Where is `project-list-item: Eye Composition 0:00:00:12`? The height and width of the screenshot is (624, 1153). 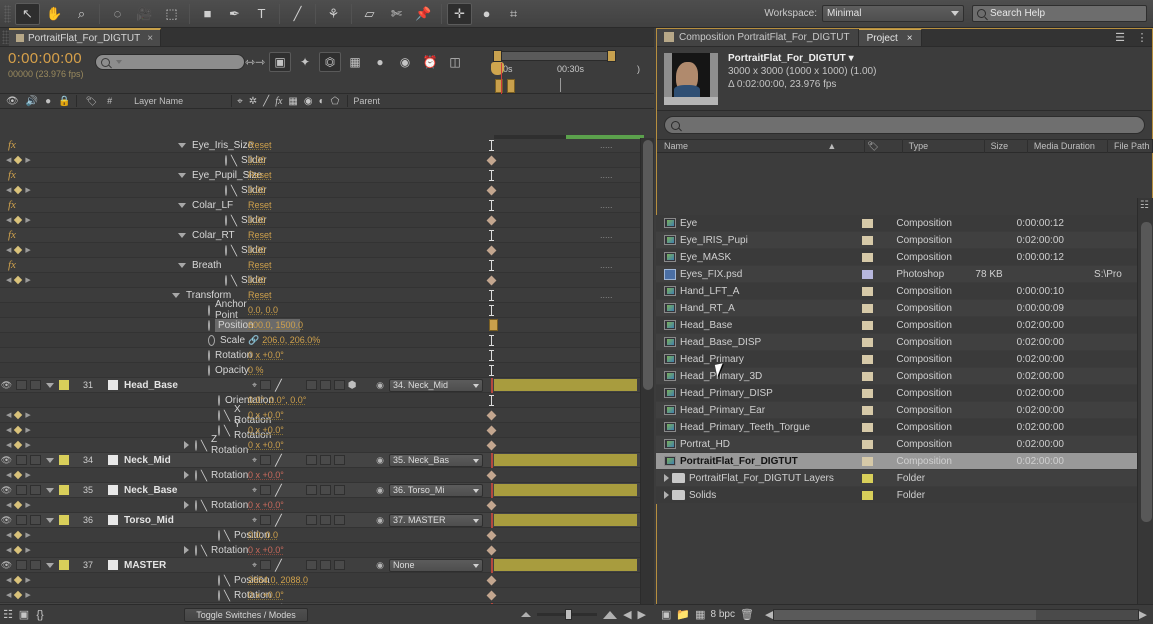 project-list-item: Eye Composition 0:00:00:12 is located at coordinates (896, 223).